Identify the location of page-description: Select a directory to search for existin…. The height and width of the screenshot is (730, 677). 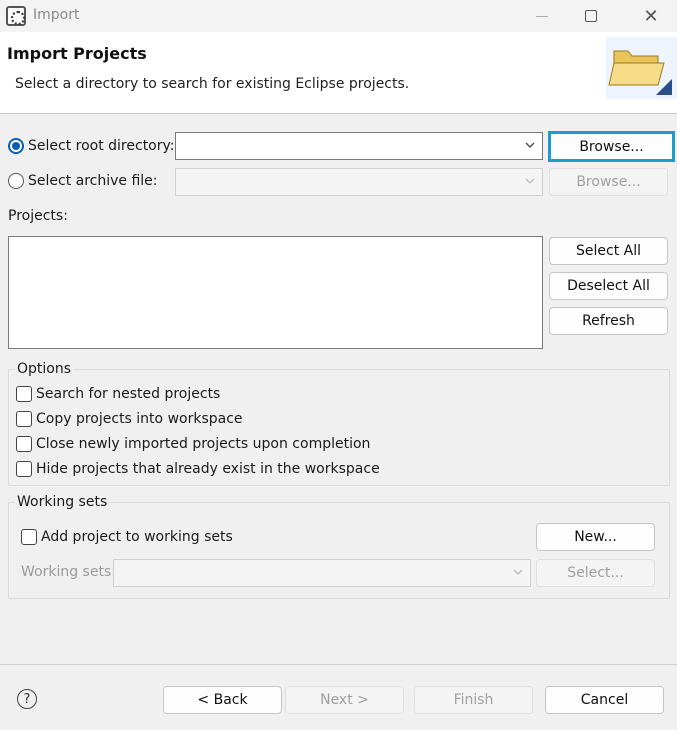
(212, 84).